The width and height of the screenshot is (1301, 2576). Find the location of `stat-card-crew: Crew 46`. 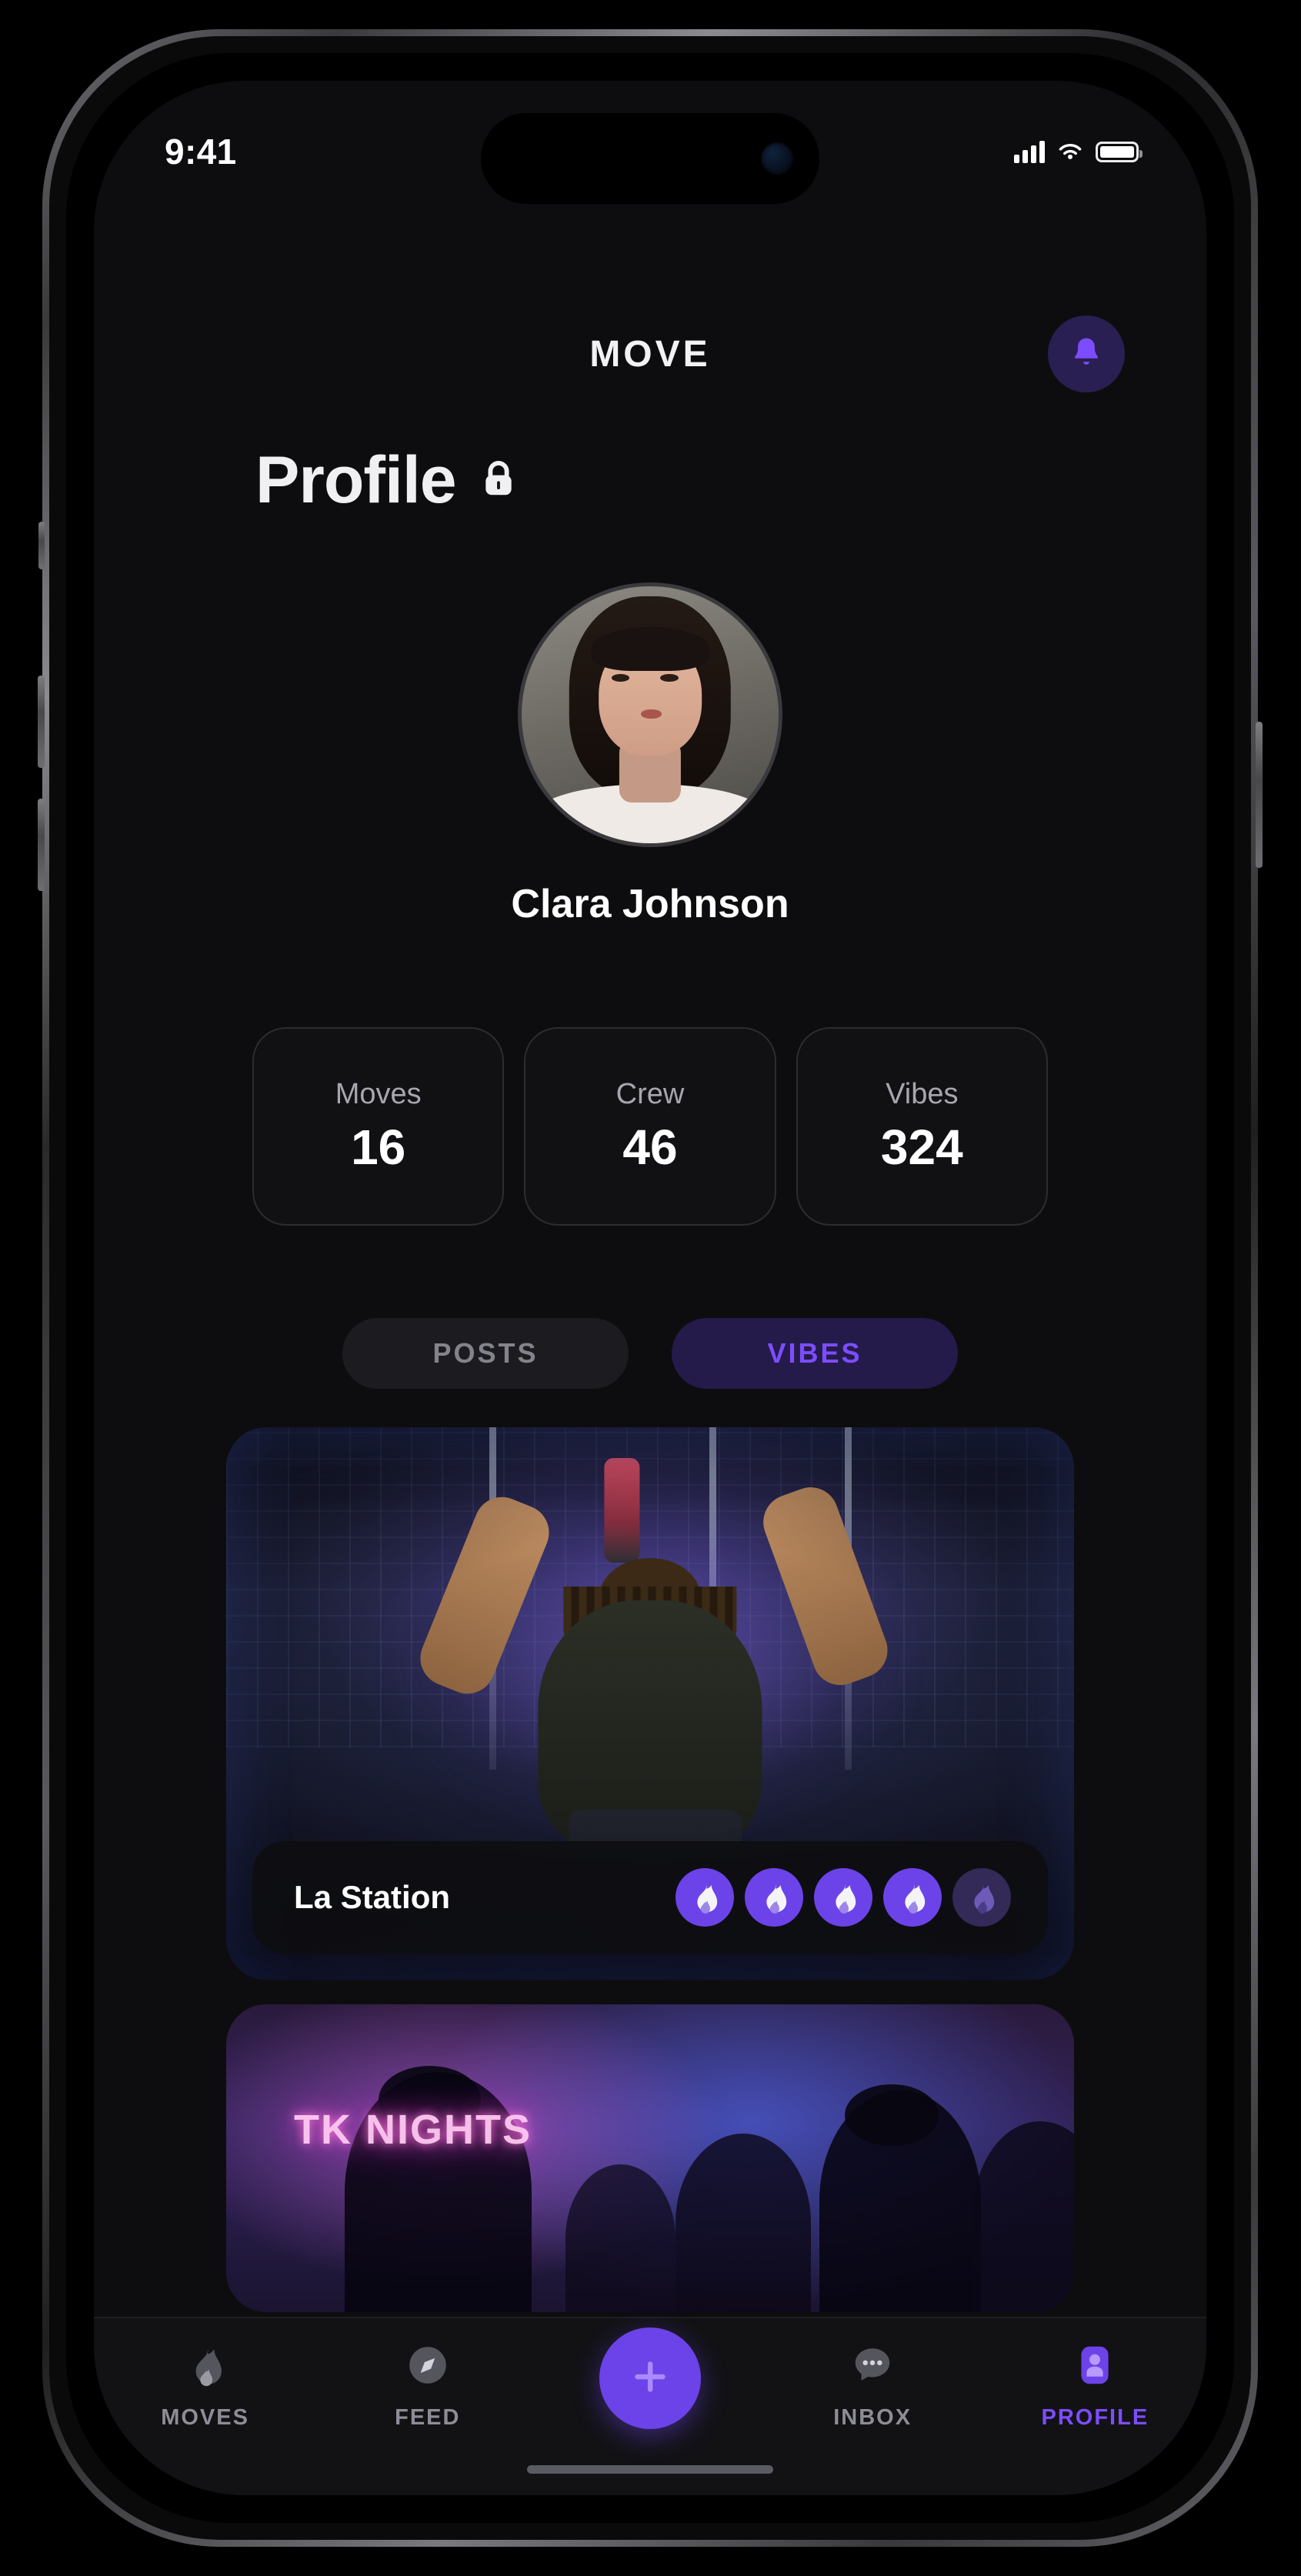

stat-card-crew: Crew 46 is located at coordinates (650, 1127).